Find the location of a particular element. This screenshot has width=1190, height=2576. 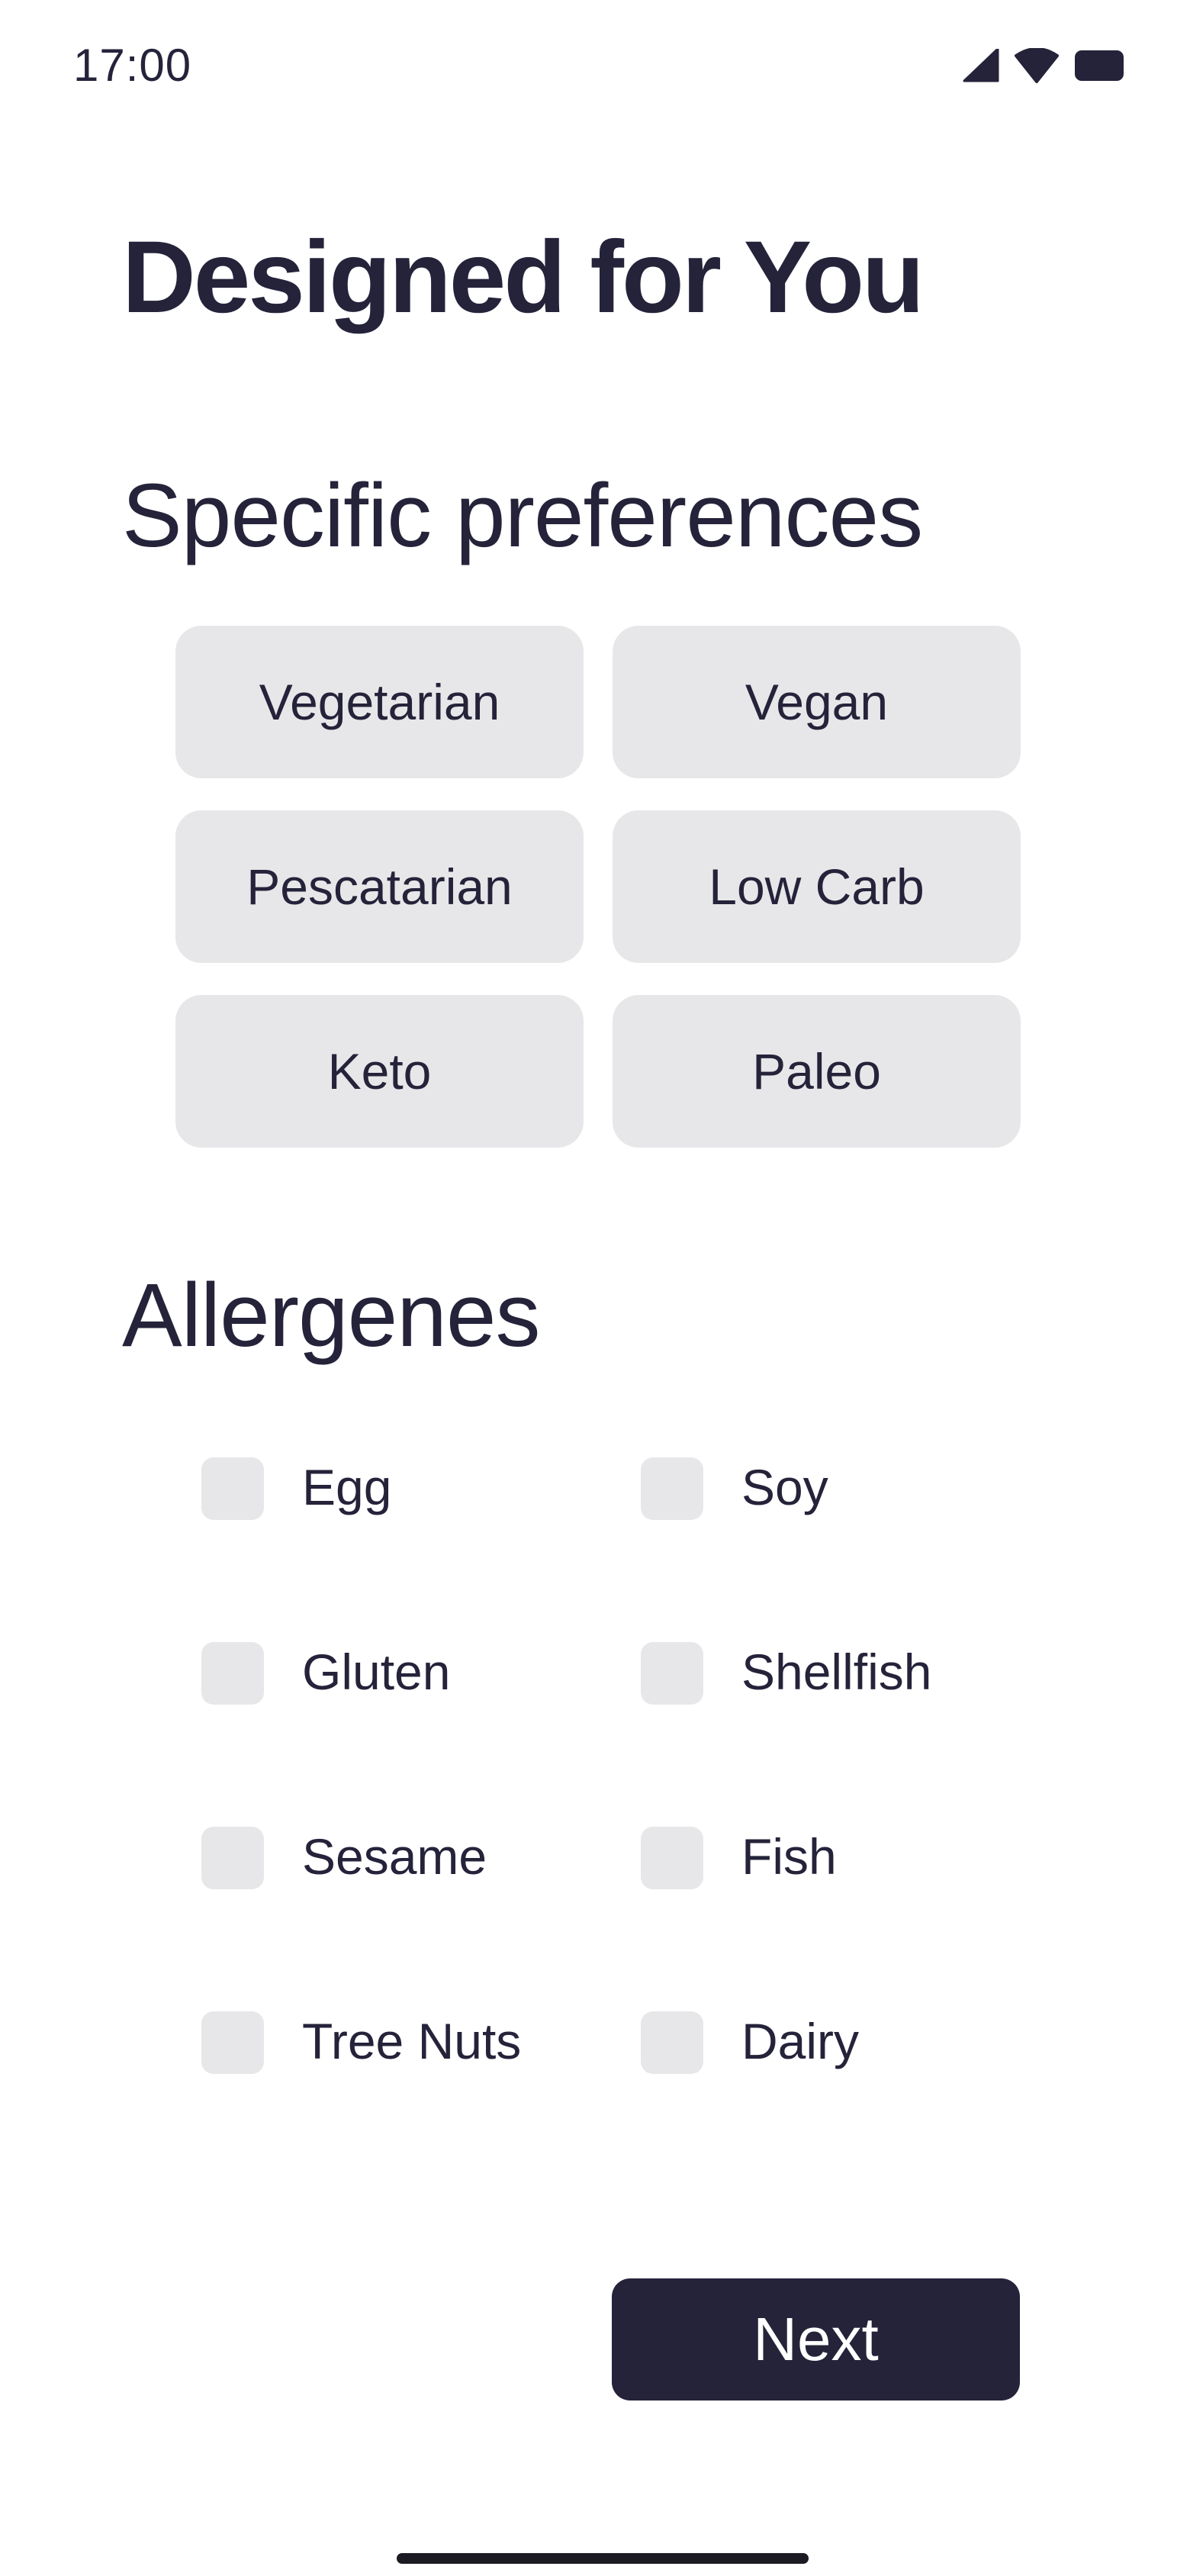

allergen-item-dairy: Dairy is located at coordinates (848, 2068).